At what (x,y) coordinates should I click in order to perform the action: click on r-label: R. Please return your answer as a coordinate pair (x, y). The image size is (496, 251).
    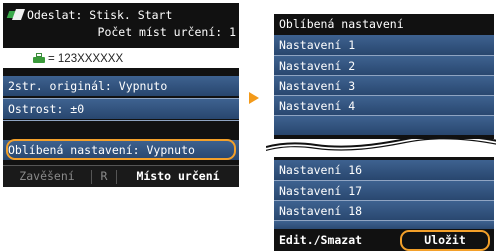
    Looking at the image, I should click on (104, 176).